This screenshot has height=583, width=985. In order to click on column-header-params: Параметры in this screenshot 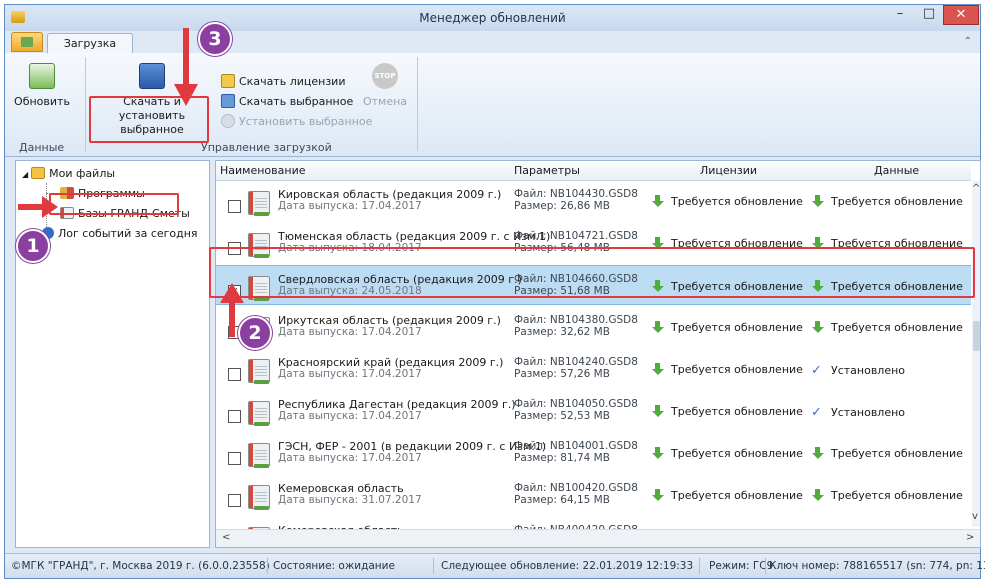, I will do `click(547, 170)`.